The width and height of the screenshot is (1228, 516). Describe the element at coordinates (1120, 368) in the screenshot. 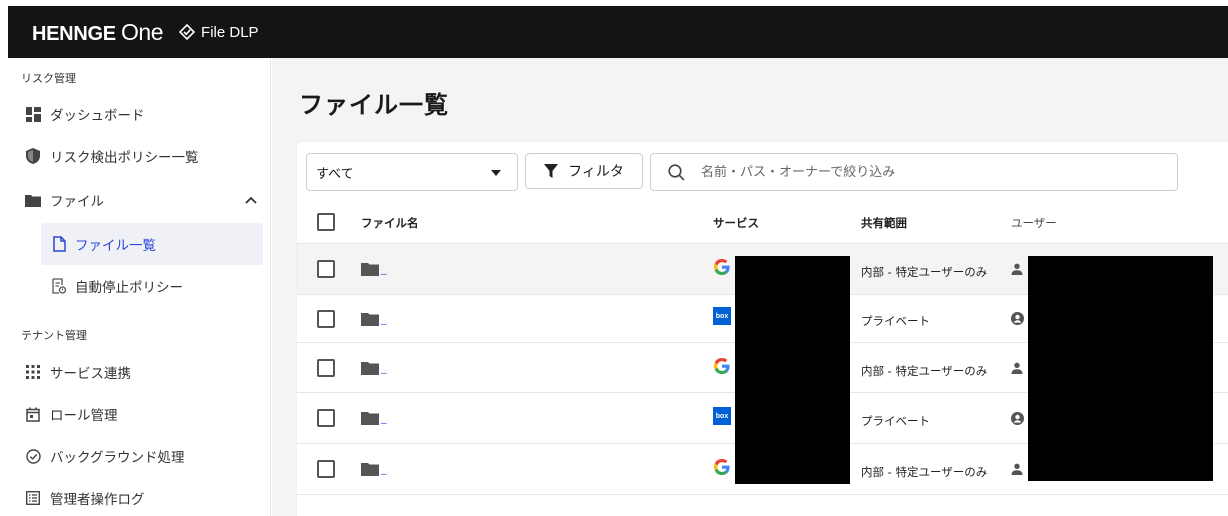

I see `redaction-block-user` at that location.